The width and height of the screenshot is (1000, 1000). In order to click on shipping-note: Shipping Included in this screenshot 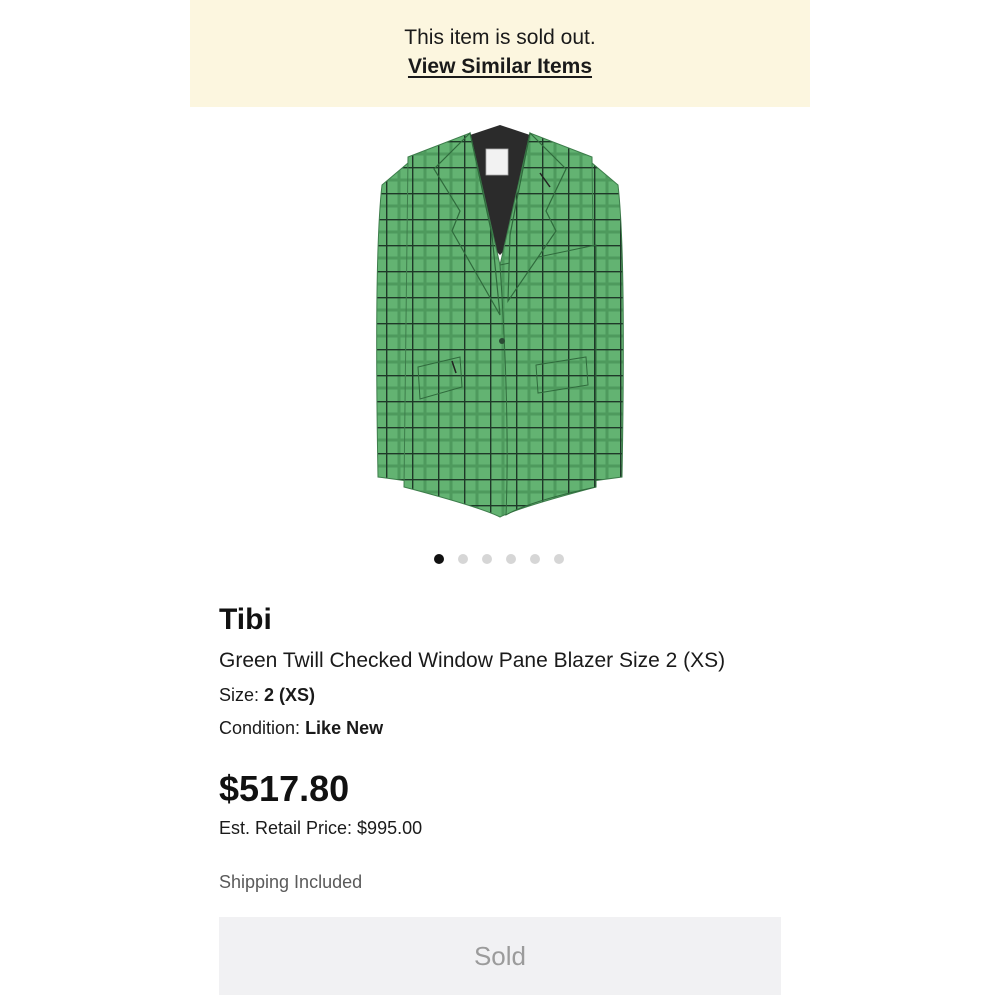, I will do `click(291, 882)`.